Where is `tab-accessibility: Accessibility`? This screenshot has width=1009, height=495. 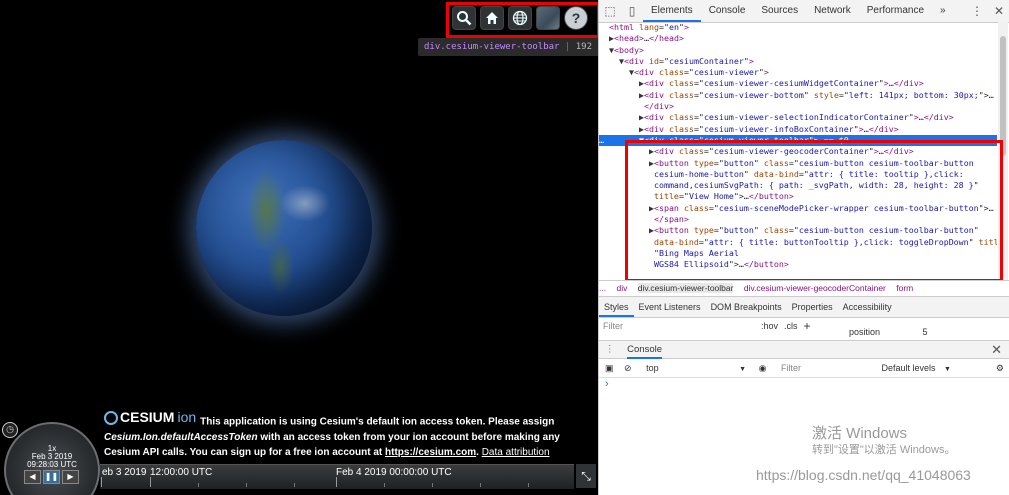
tab-accessibility: Accessibility is located at coordinates (867, 307).